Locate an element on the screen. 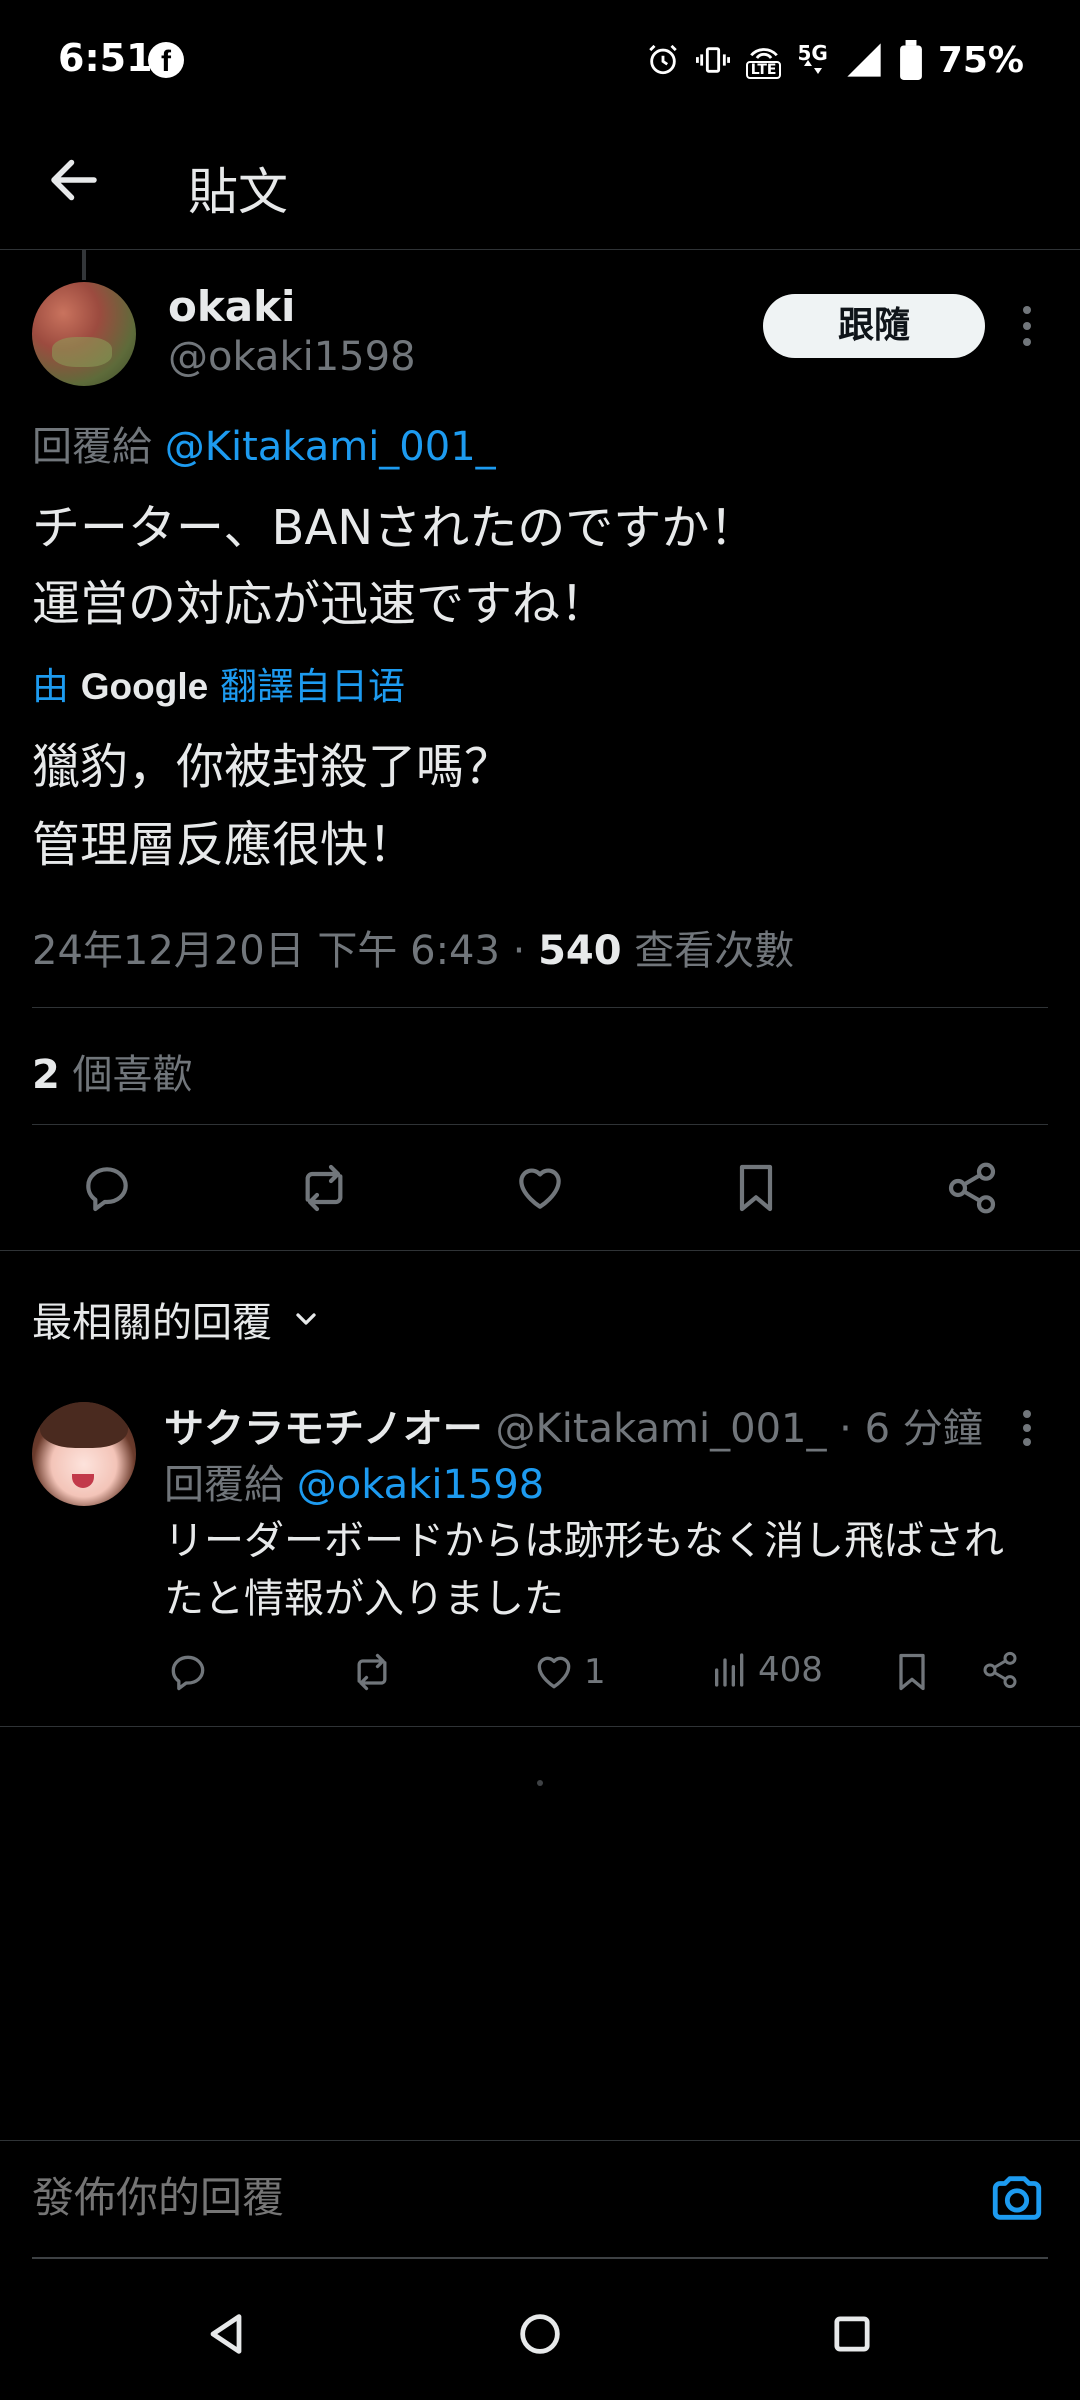 The width and height of the screenshot is (1080, 2400). alarm-icon is located at coordinates (663, 59).